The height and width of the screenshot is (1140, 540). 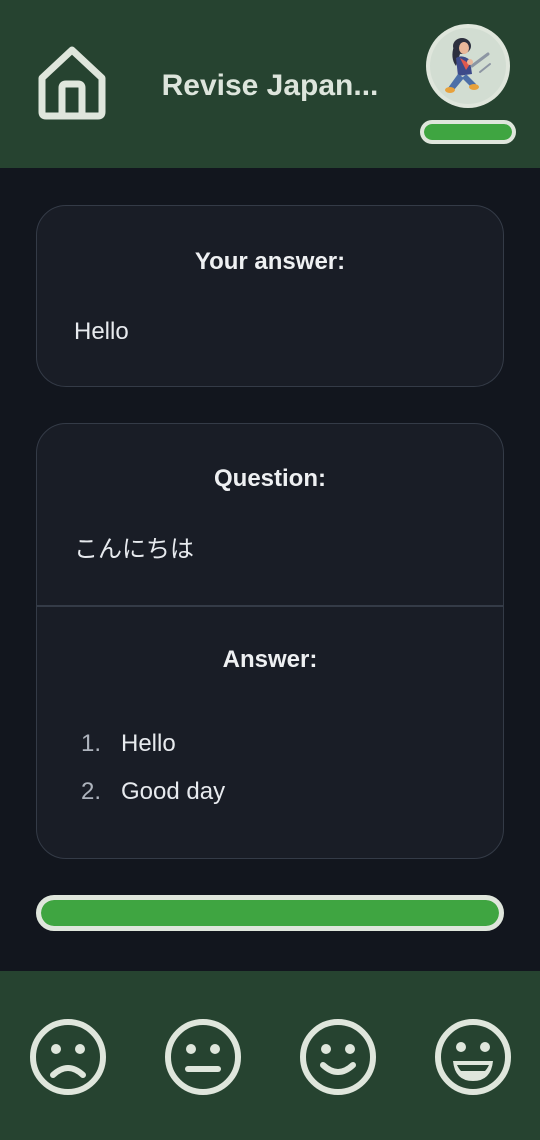 I want to click on session-progress-fill, so click(x=468, y=132).